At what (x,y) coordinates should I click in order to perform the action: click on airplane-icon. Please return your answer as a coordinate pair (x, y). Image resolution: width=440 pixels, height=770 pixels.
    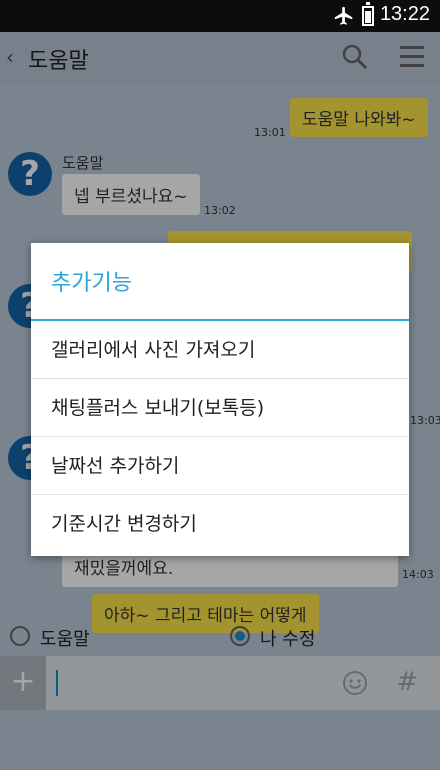
    Looking at the image, I should click on (343, 15).